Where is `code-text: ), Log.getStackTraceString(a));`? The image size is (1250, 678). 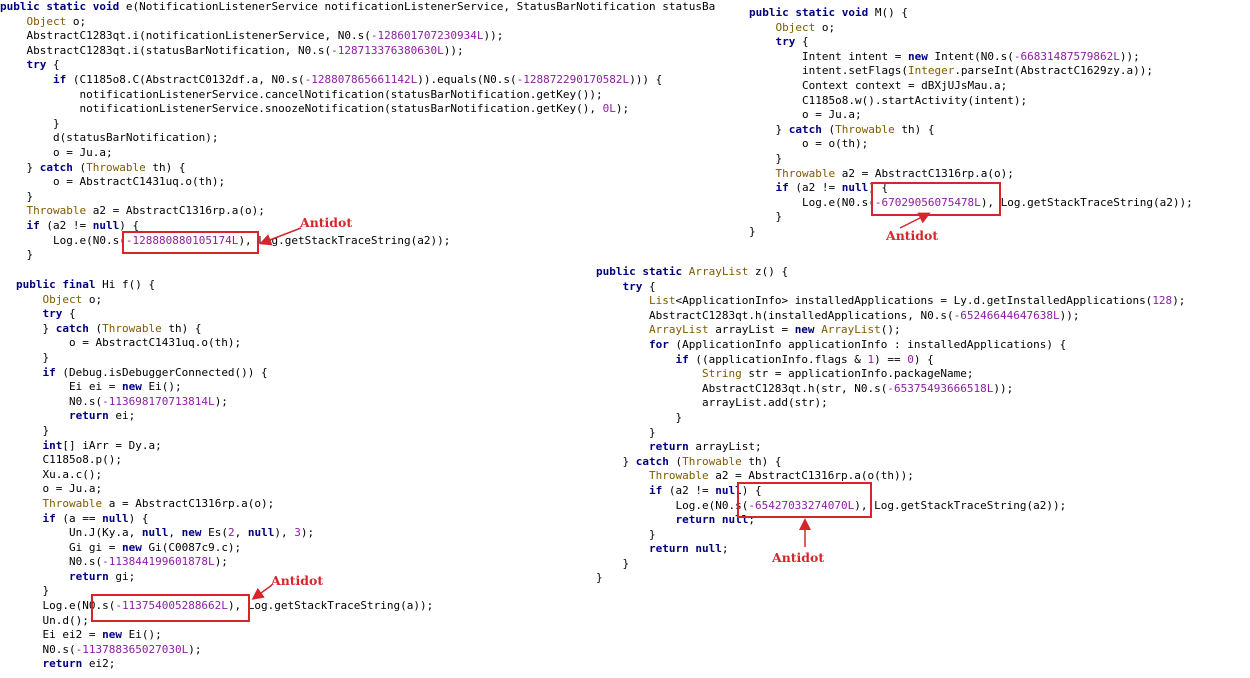
code-text: ), Log.getStackTraceString(a)); is located at coordinates (330, 606).